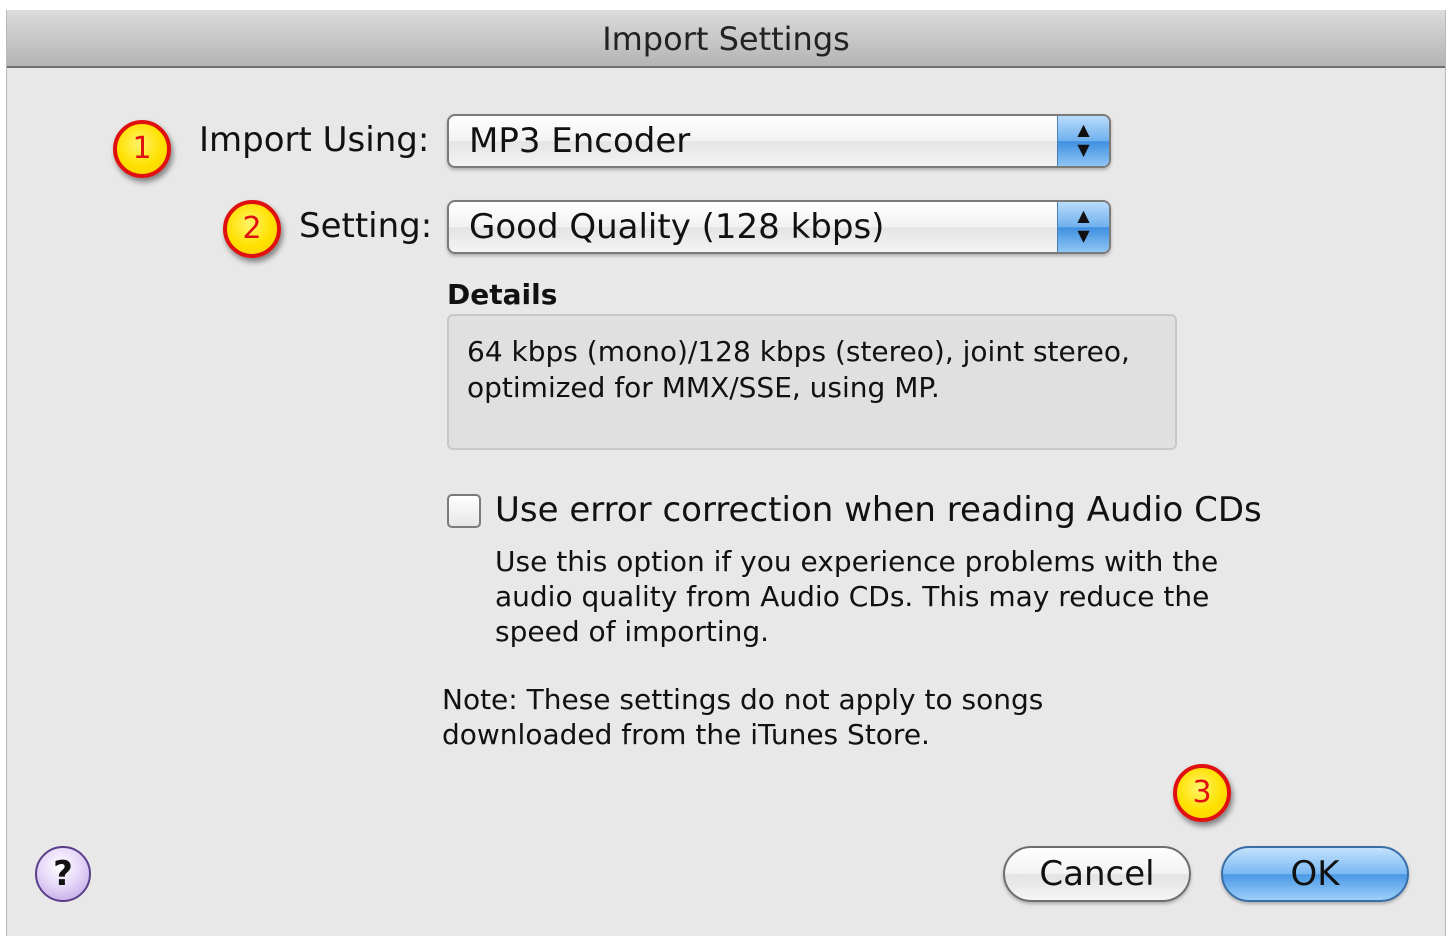  Describe the element at coordinates (1315, 874) in the screenshot. I see `ok-button: OK` at that location.